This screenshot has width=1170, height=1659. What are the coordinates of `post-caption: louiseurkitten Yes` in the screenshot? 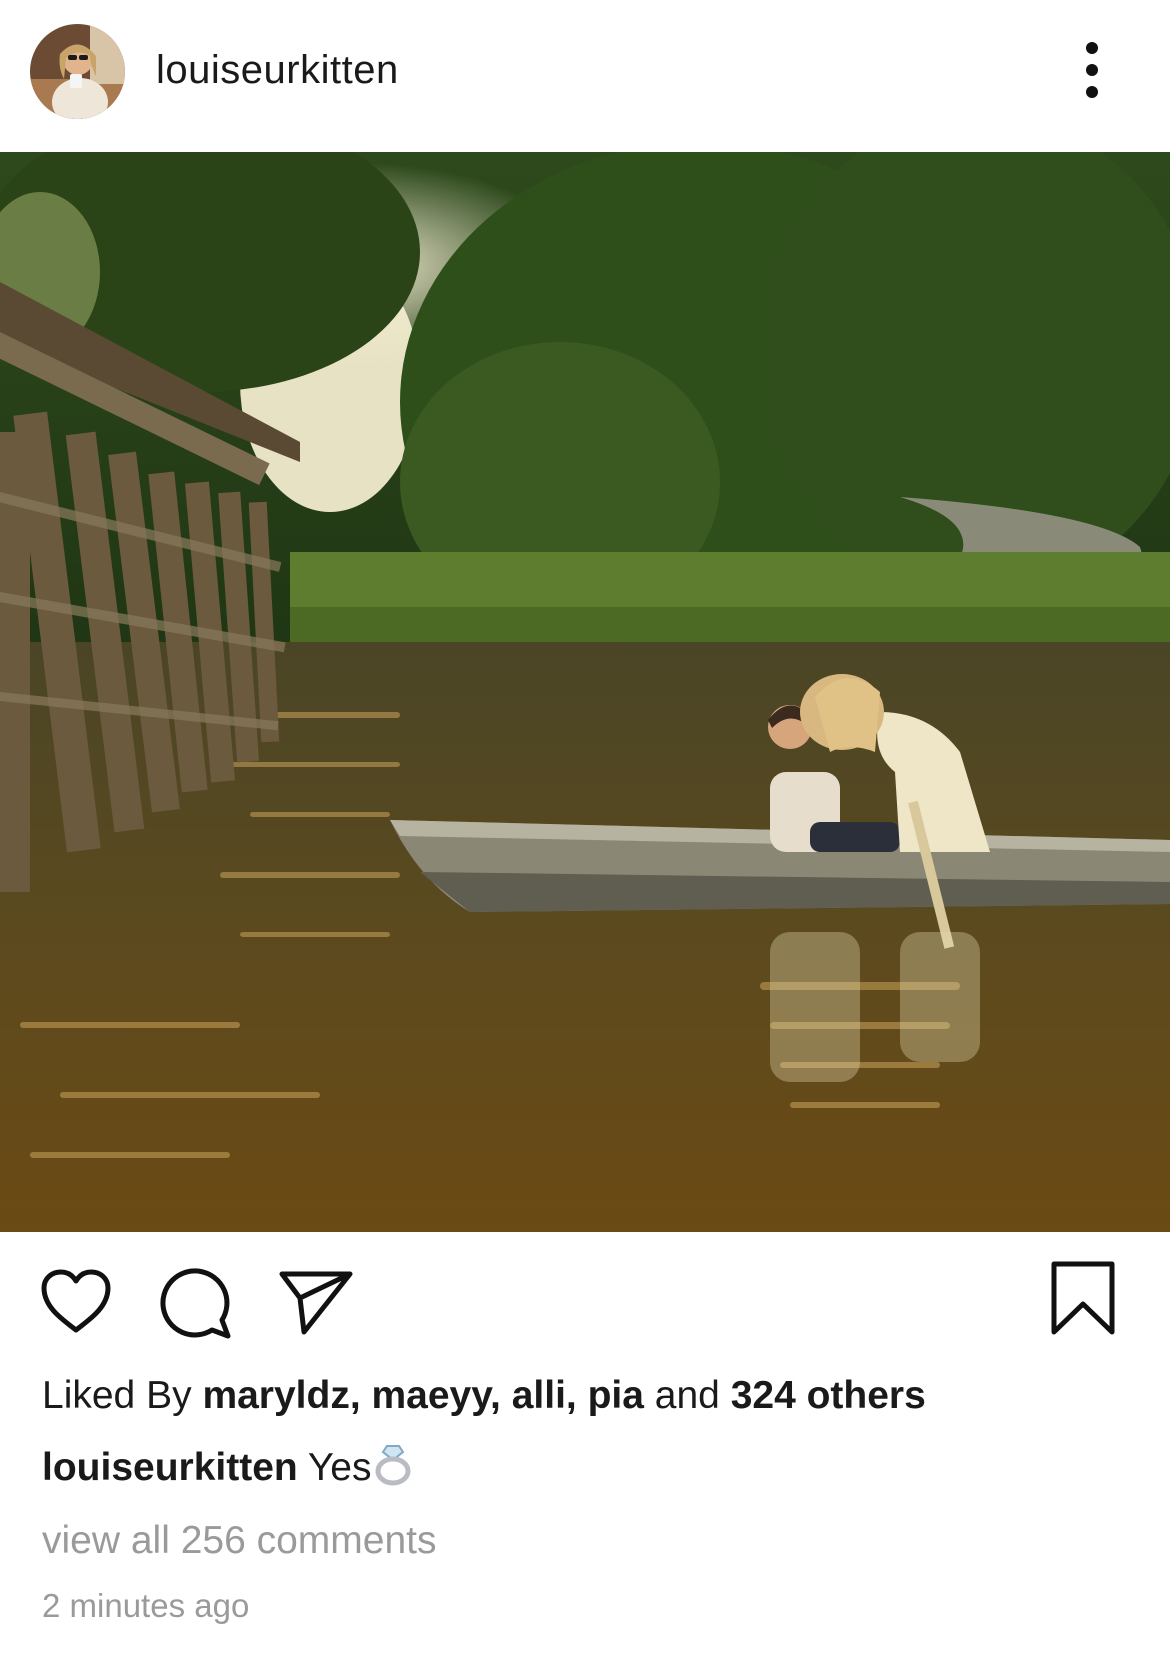 It's located at (227, 1471).